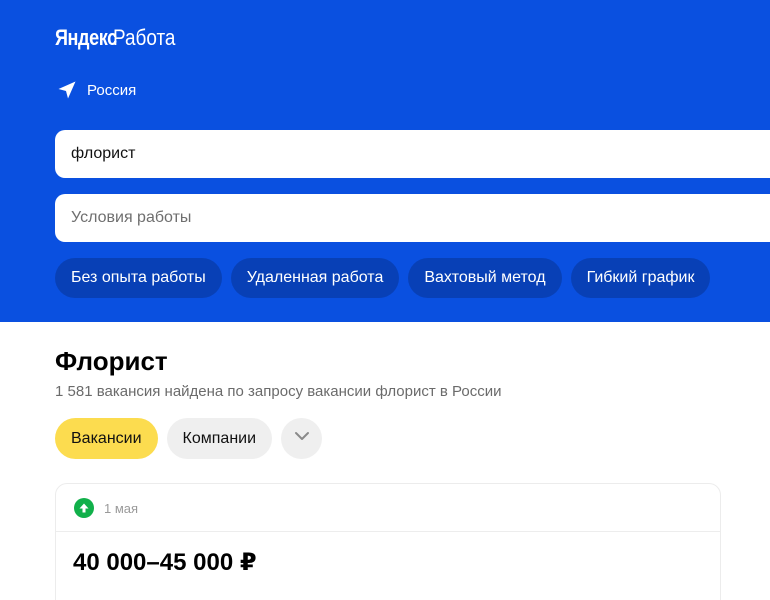  I want to click on vacancy-salary: 40 000–45 000 ₽, so click(165, 562).